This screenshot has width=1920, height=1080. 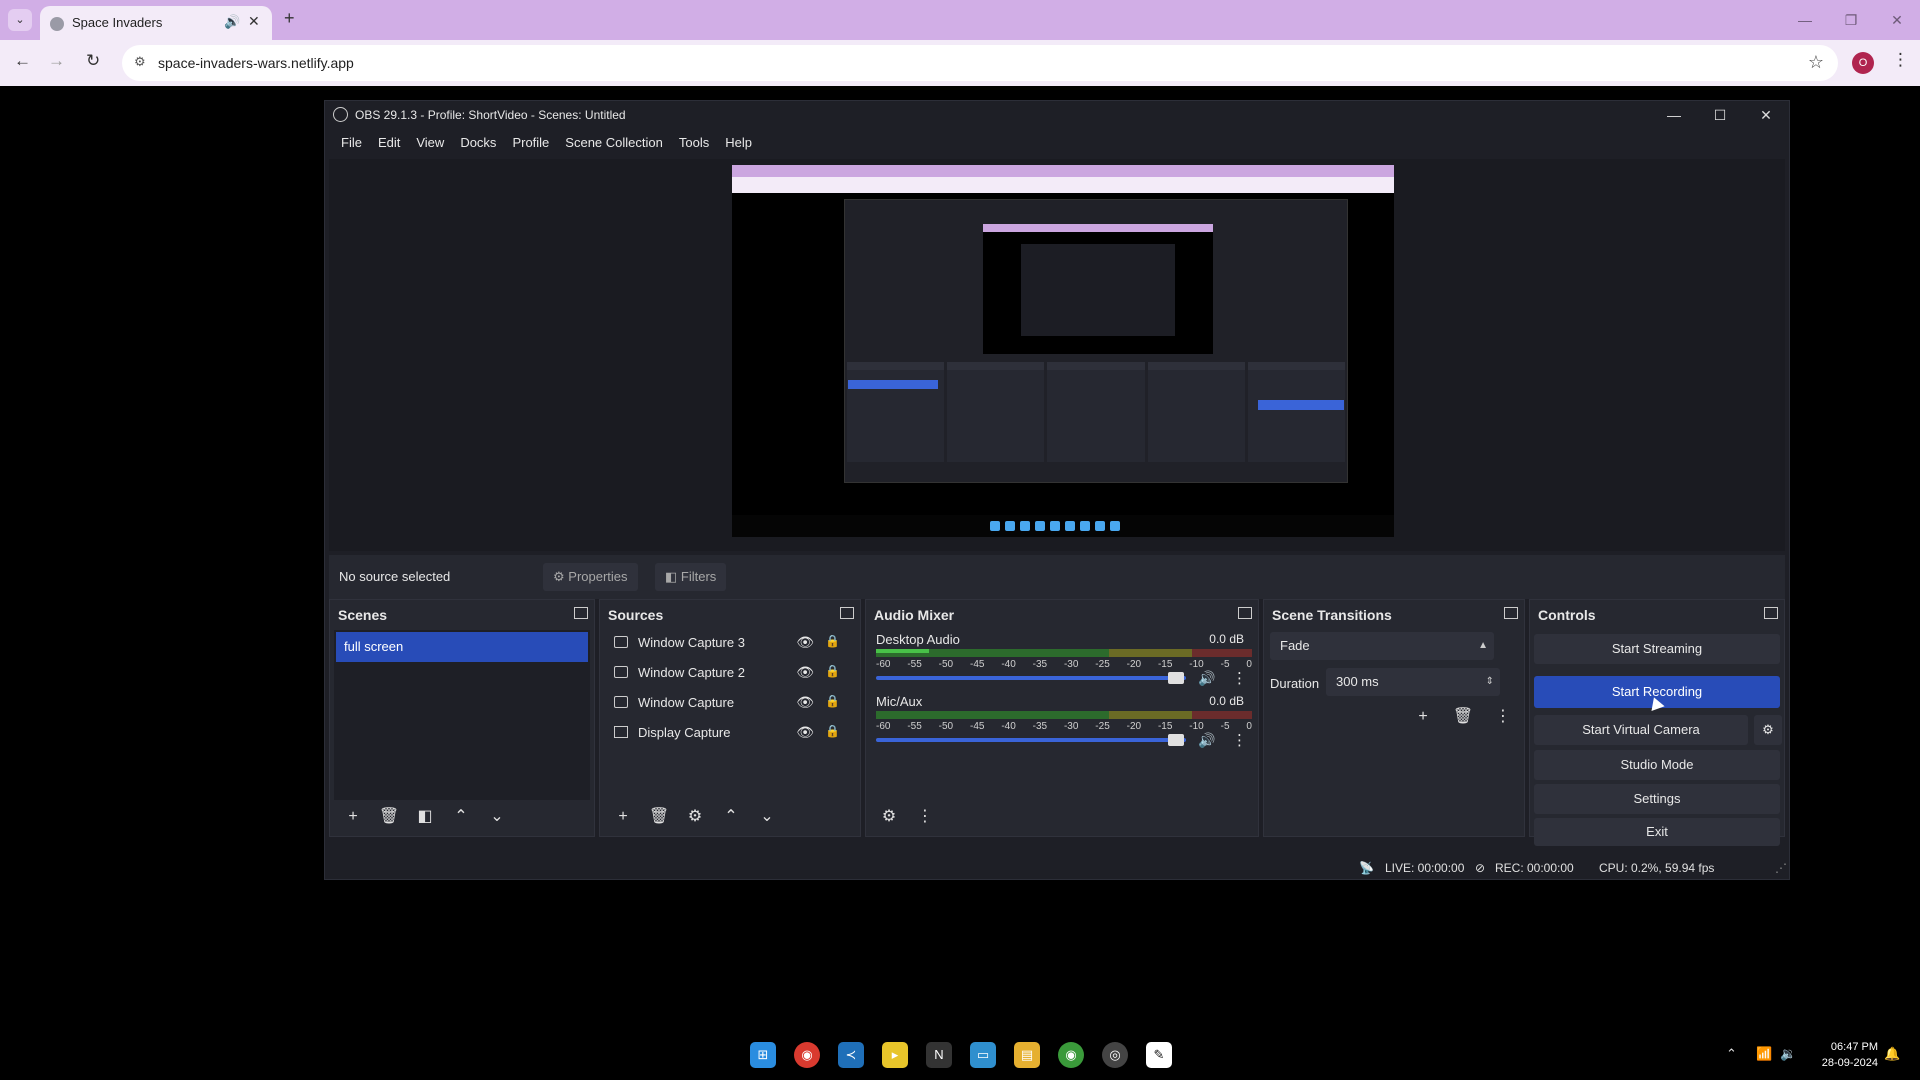 What do you see at coordinates (1657, 649) in the screenshot?
I see `start-streaming-button: Start Streaming` at bounding box center [1657, 649].